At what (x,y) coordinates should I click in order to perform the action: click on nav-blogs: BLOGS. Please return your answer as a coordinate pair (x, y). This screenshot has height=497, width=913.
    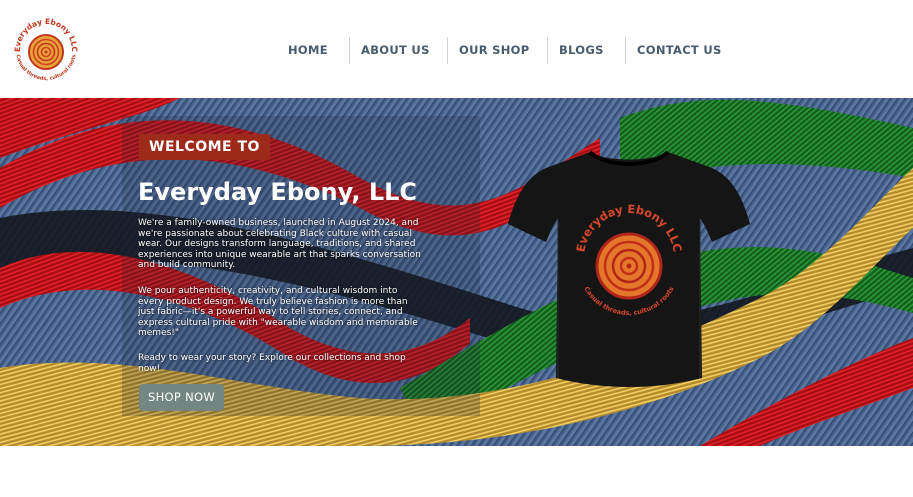
    Looking at the image, I should click on (581, 50).